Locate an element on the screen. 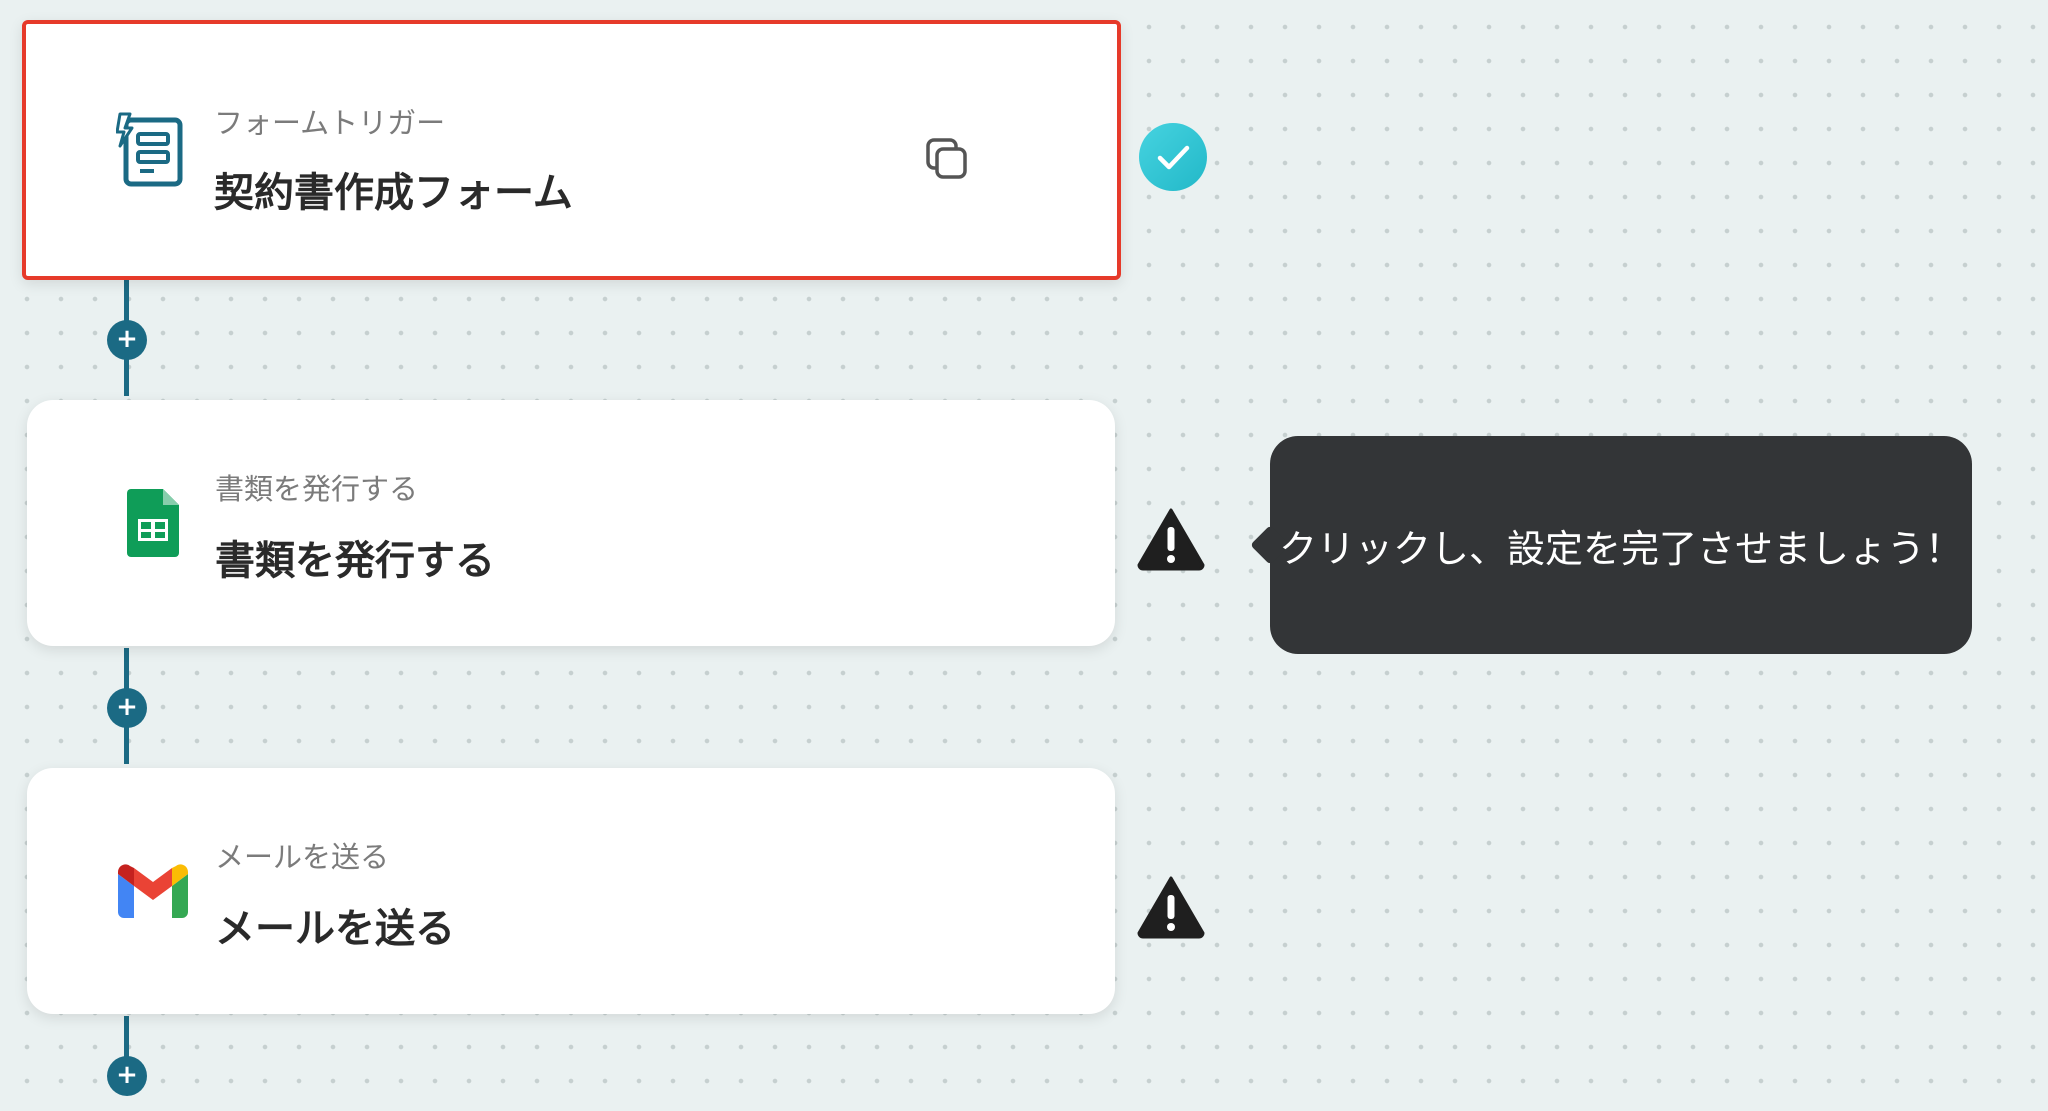  gmail-icon is located at coordinates (153, 891).